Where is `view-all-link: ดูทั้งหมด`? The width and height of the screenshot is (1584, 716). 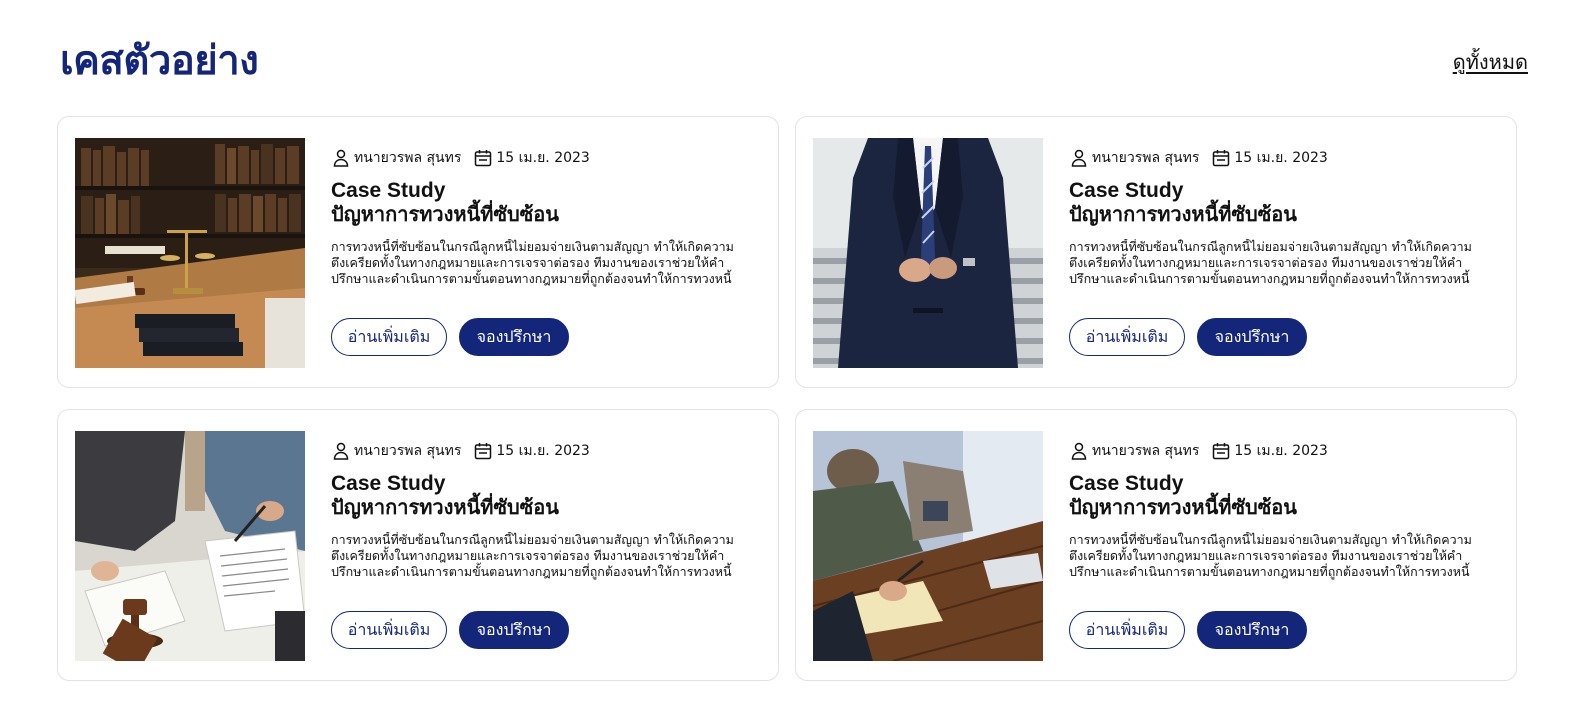
view-all-link: ดูทั้งหมด is located at coordinates (1490, 62).